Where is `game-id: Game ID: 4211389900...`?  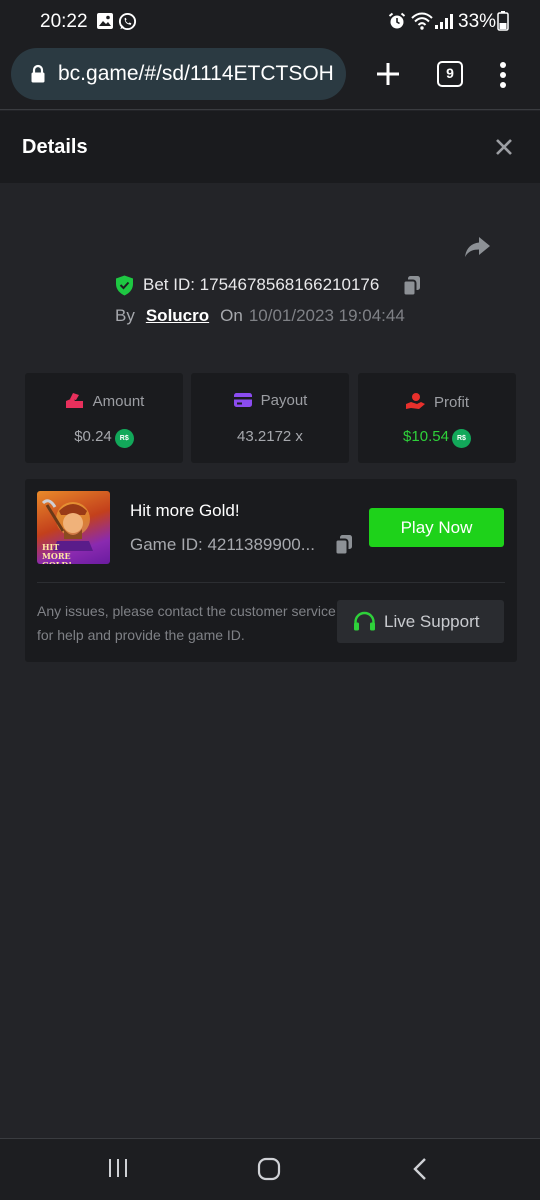 game-id: Game ID: 4211389900... is located at coordinates (222, 544).